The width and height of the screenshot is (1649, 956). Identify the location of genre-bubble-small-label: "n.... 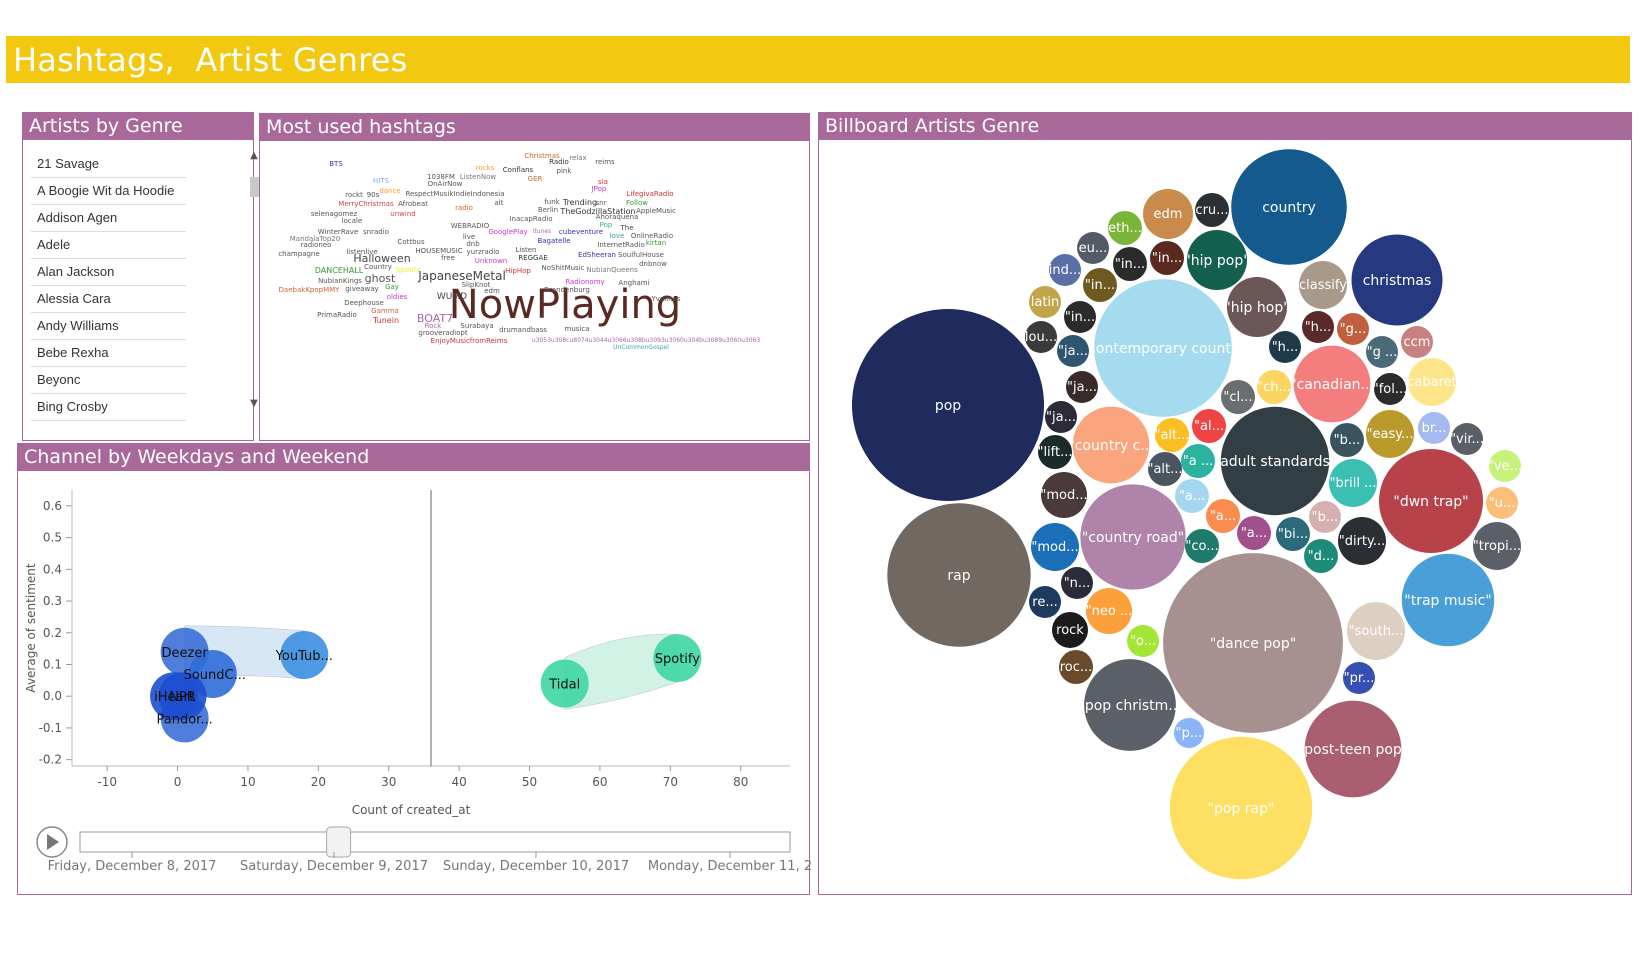
(1077, 583).